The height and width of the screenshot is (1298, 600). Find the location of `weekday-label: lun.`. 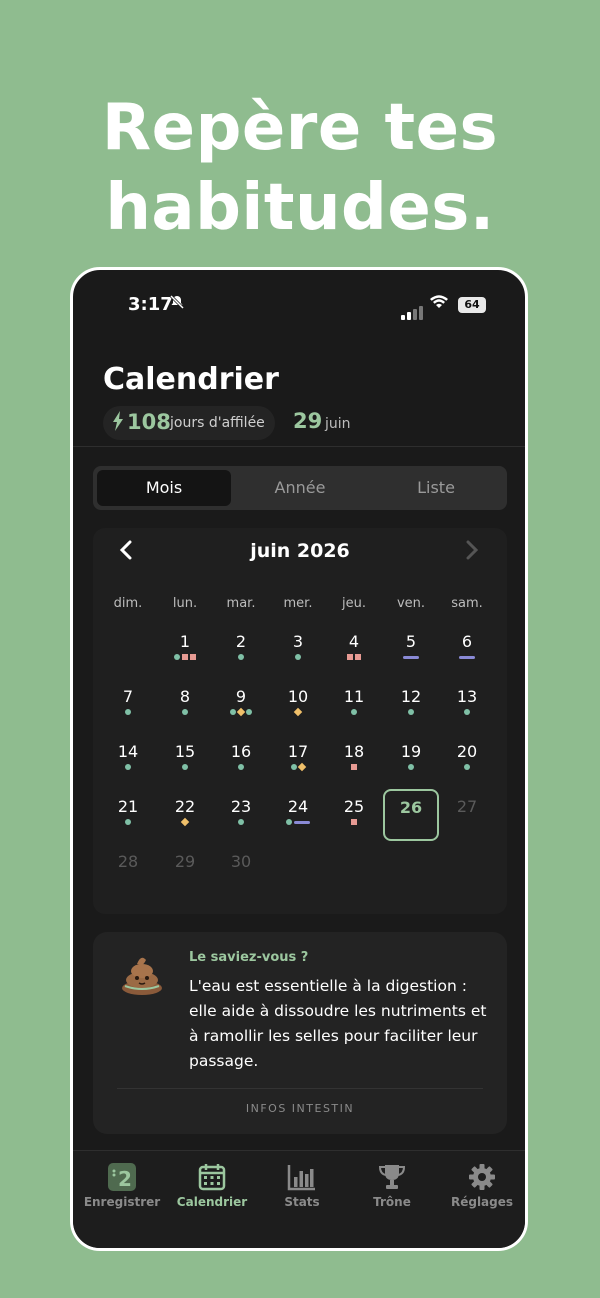

weekday-label: lun. is located at coordinates (185, 603).